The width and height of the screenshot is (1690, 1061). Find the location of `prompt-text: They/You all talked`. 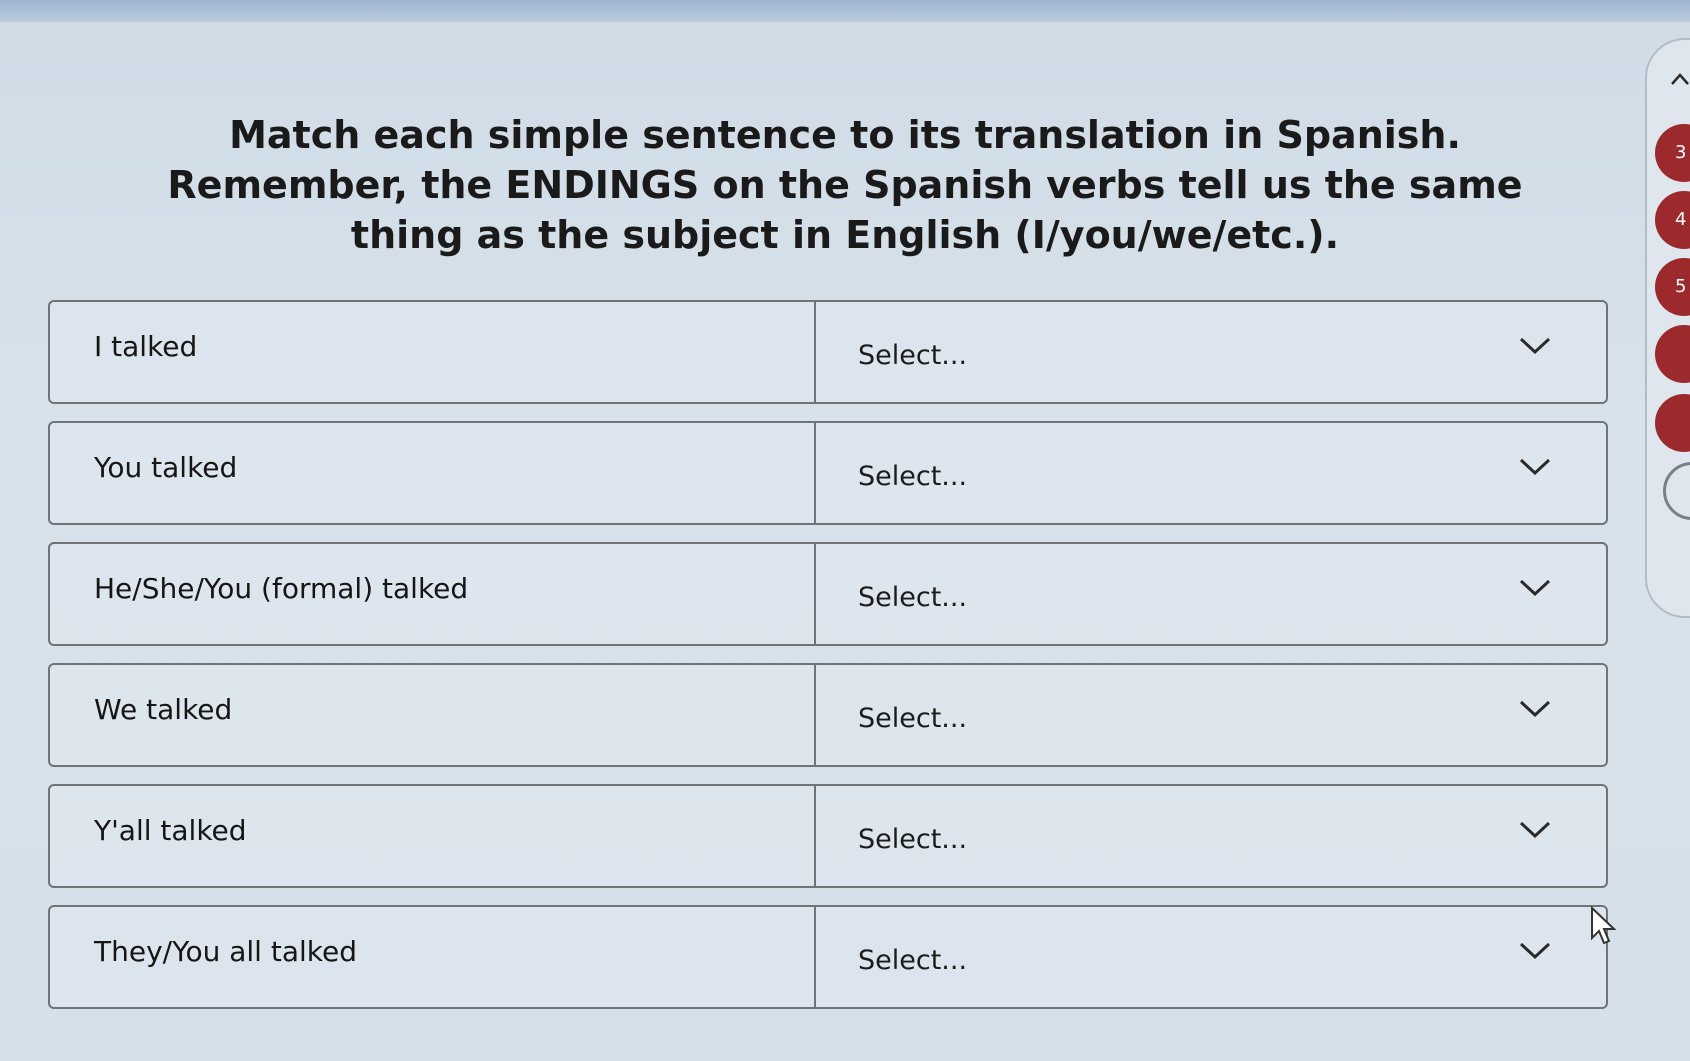

prompt-text: They/You all talked is located at coordinates (433, 957).